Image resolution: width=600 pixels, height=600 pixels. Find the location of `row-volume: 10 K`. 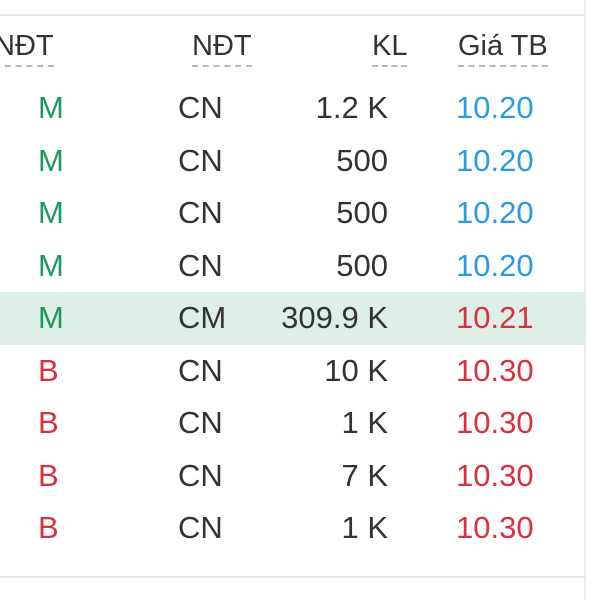

row-volume: 10 K is located at coordinates (356, 370).